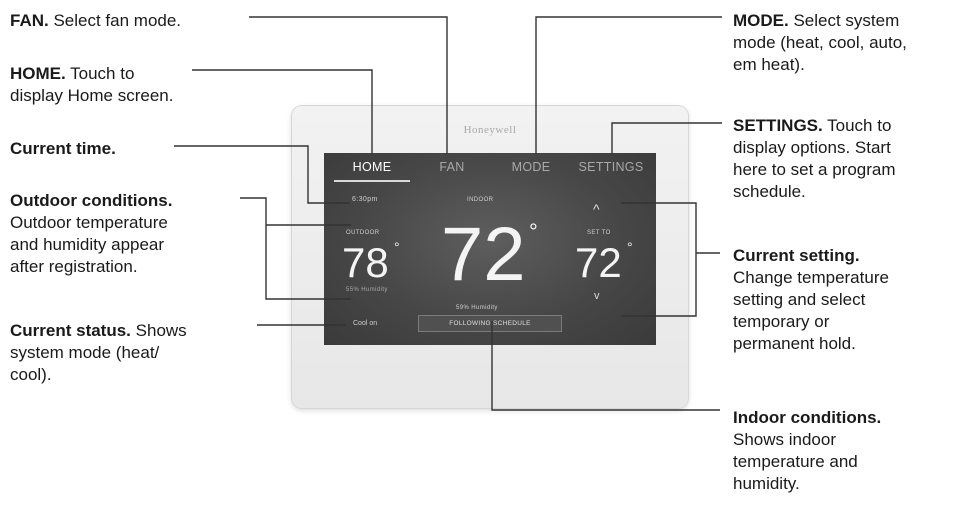 The image size is (966, 510). What do you see at coordinates (628, 85) in the screenshot?
I see `leader-mode` at bounding box center [628, 85].